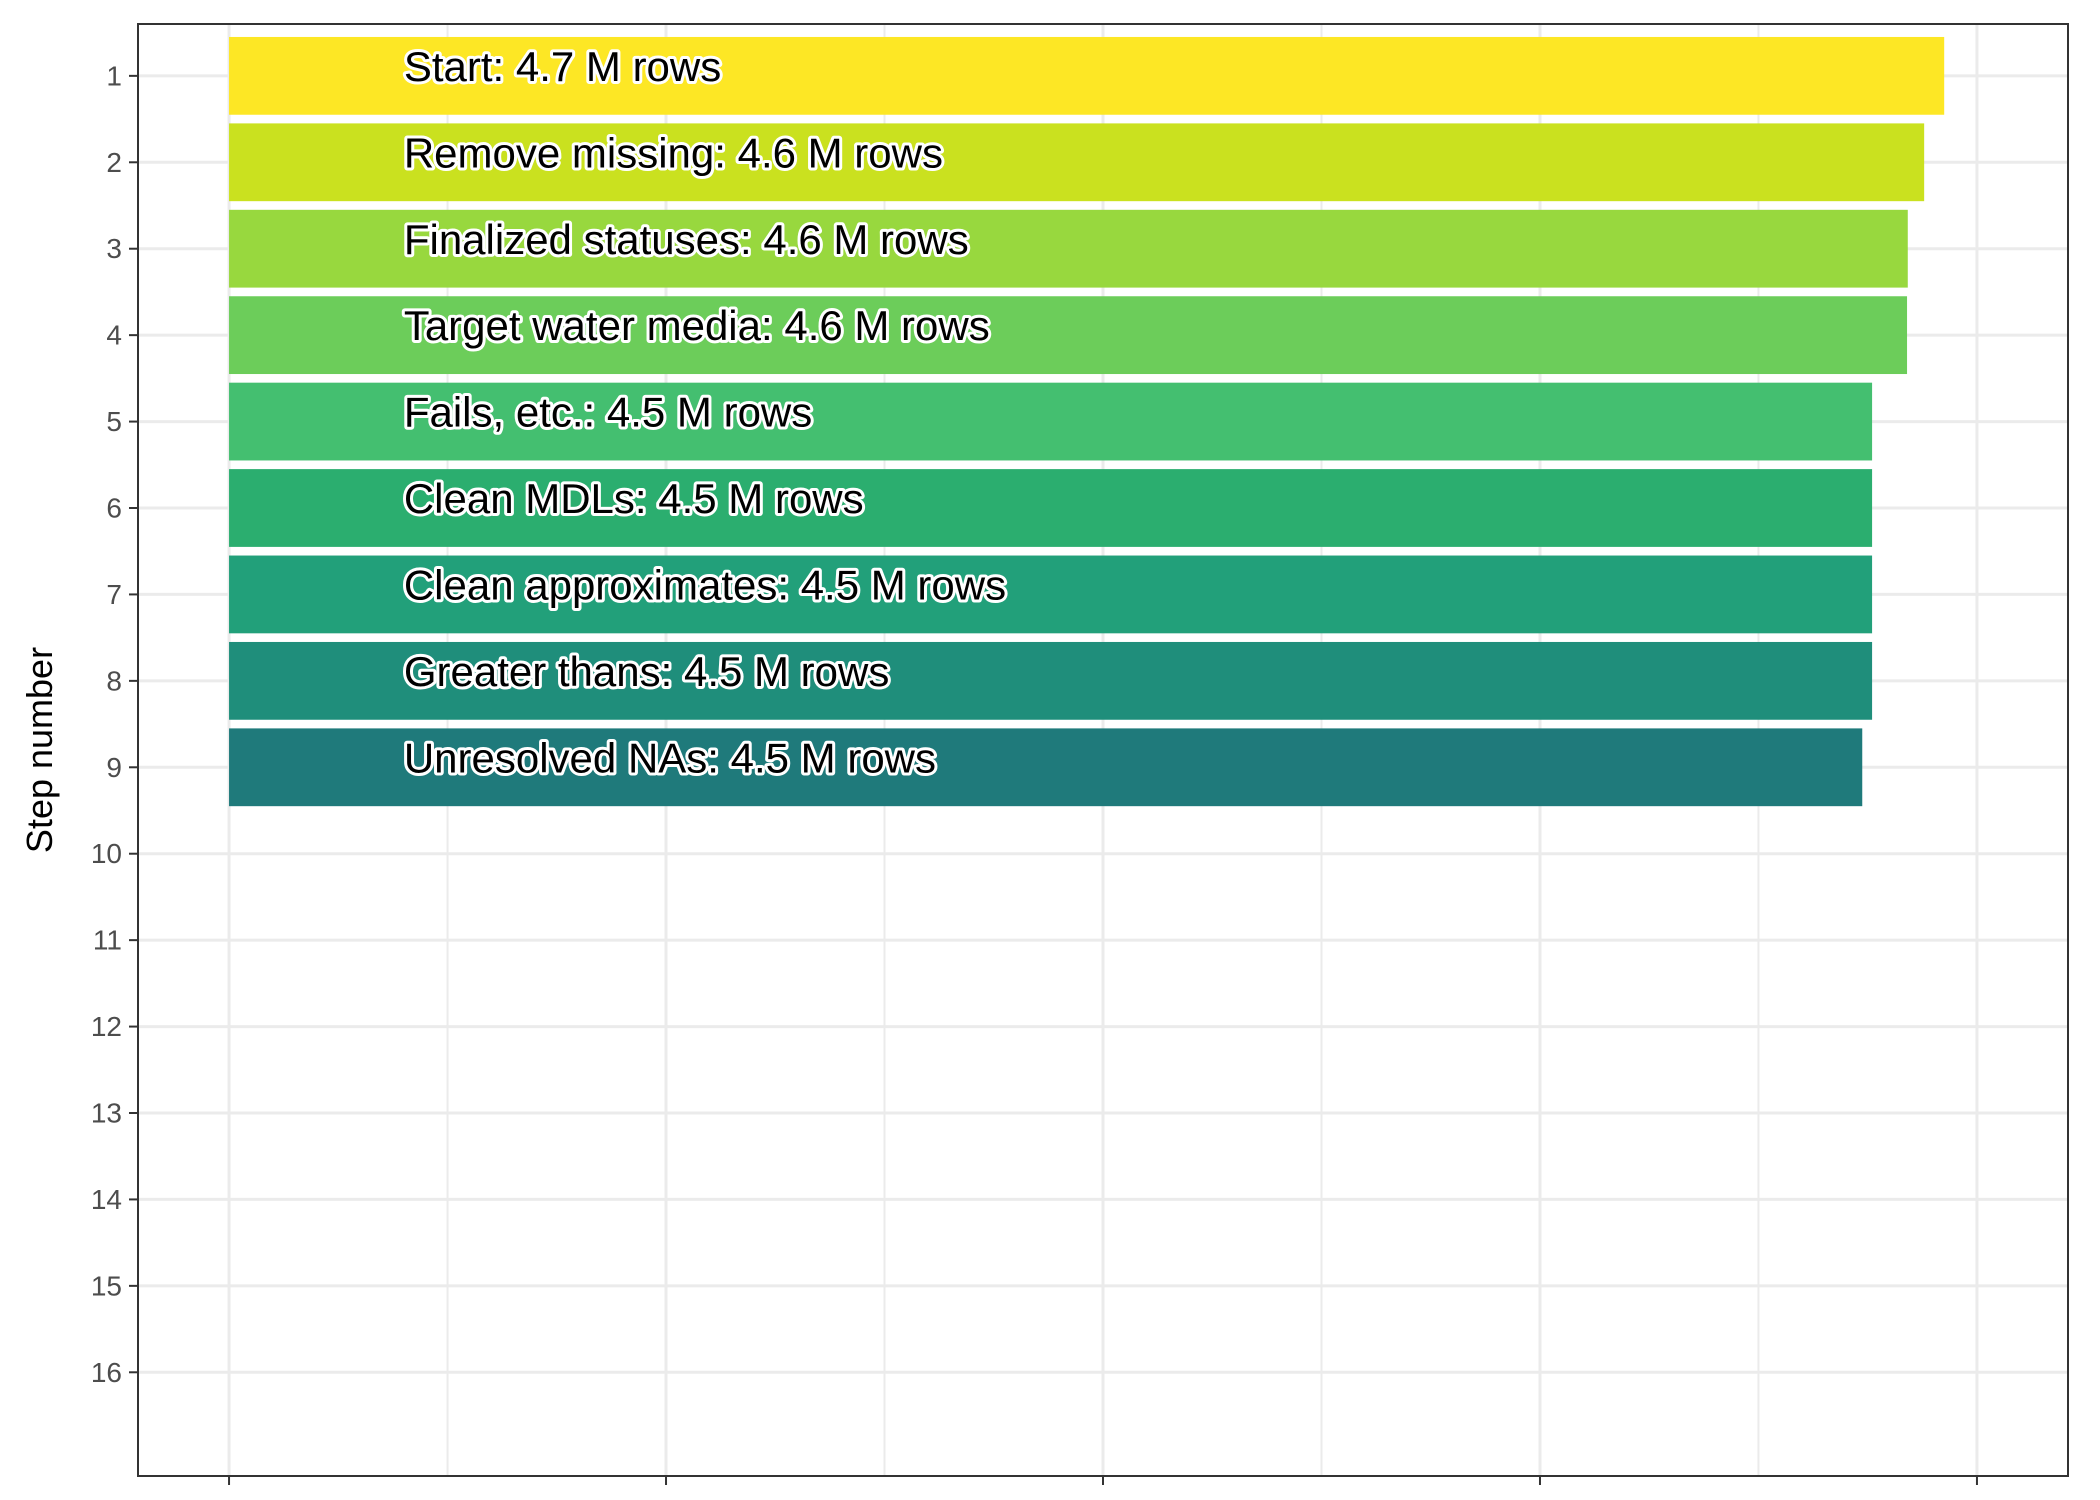  I want to click on y-axis: 12345678910111213141516, so click(114, 724).